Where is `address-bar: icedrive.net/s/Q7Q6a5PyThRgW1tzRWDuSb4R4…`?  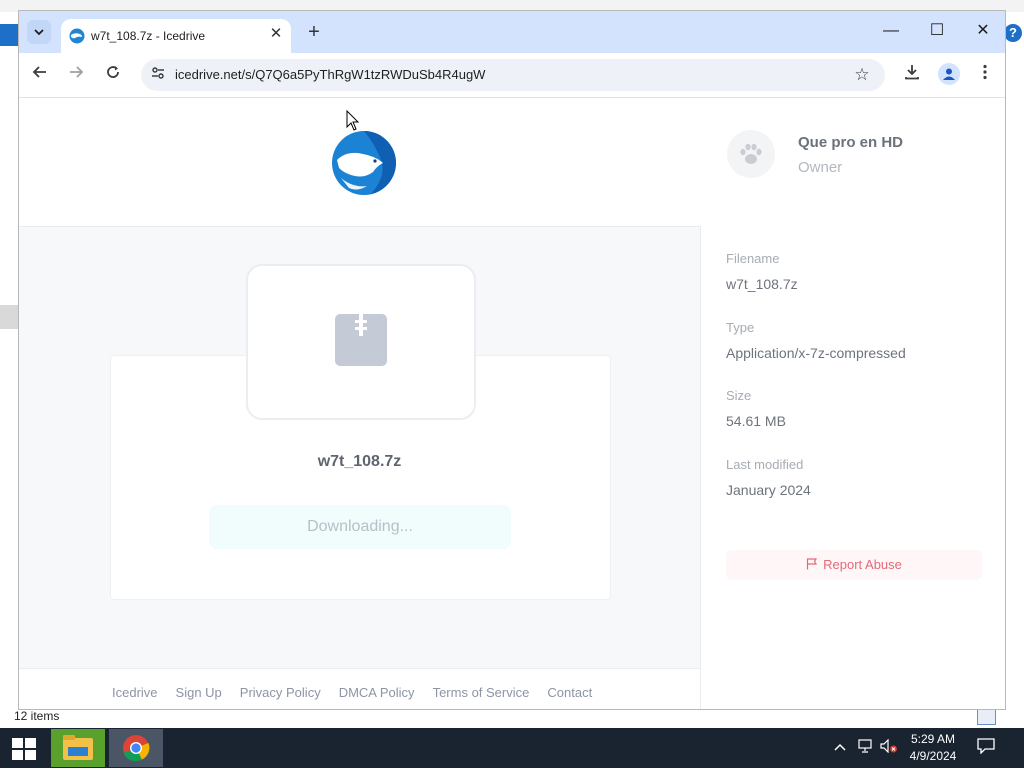
address-bar: icedrive.net/s/Q7Q6a5PyThRgW1tzRWDuSb4R4… is located at coordinates (513, 75).